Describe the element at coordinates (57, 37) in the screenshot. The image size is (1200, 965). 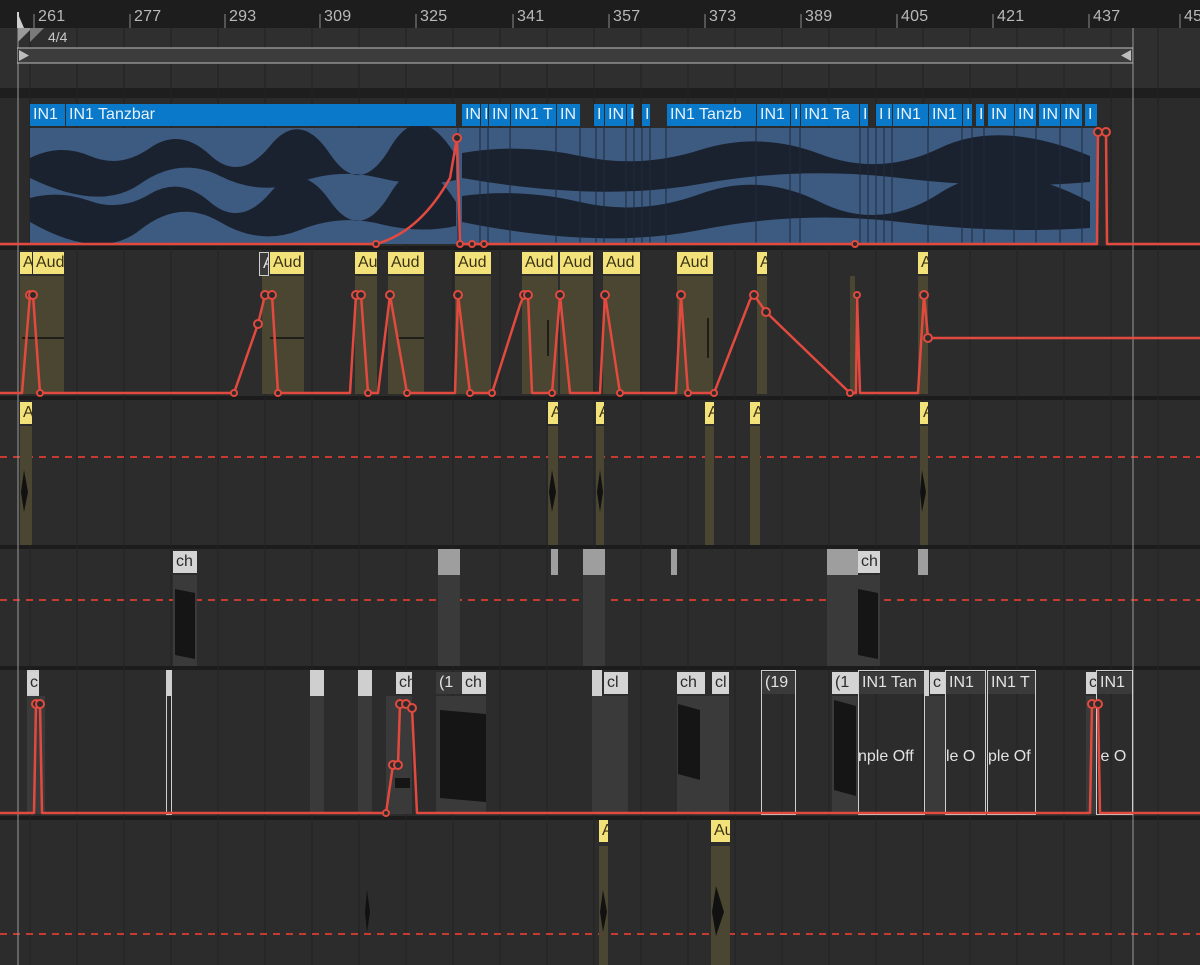
I see `time-signature: 4/4` at that location.